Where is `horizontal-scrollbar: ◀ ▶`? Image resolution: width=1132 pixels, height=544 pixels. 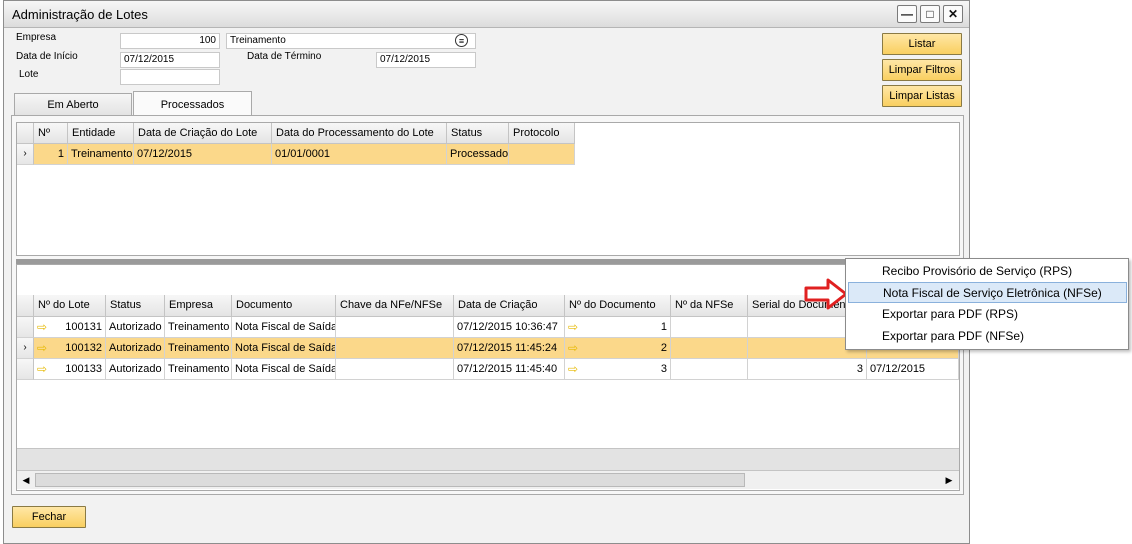
horizontal-scrollbar: ◀ ▶ is located at coordinates (488, 479).